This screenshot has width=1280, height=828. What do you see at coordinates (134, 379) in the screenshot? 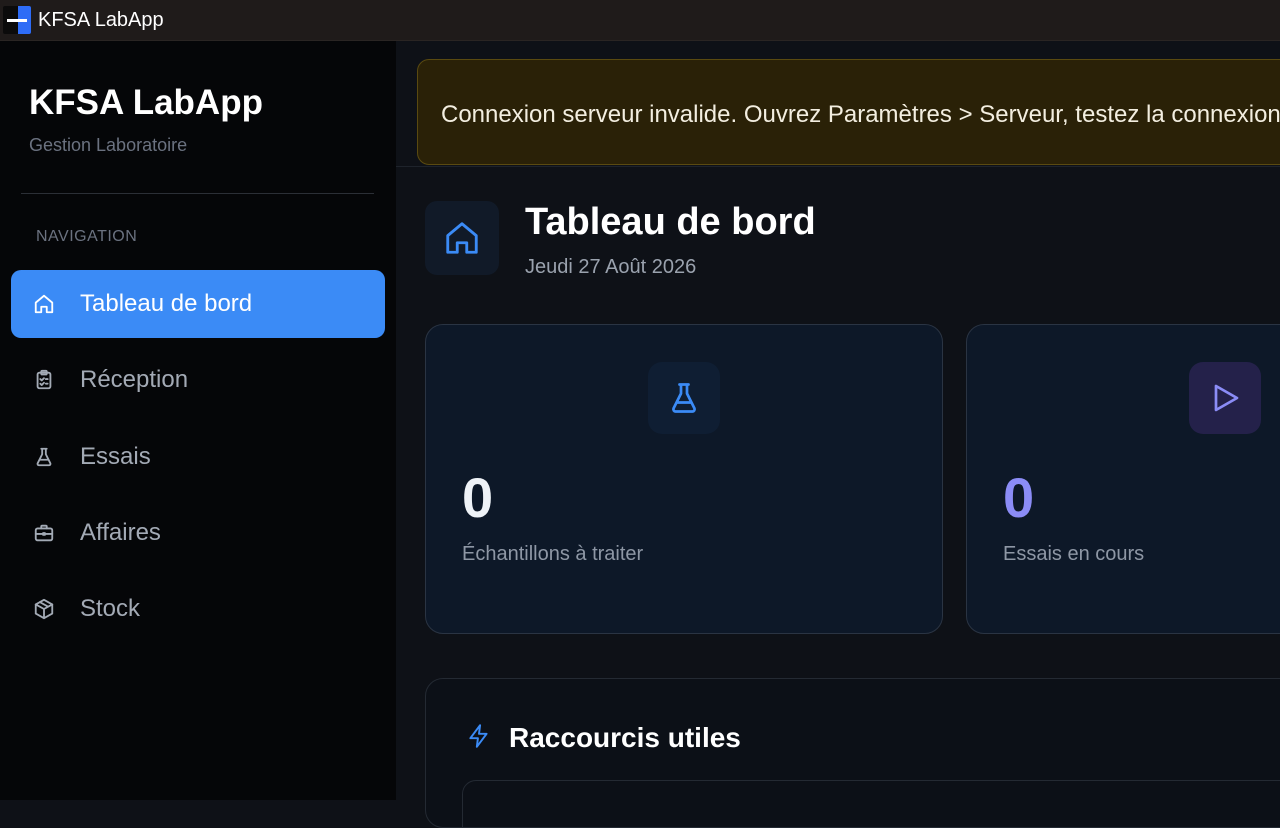
I see `sidebar-item-label: Réception` at bounding box center [134, 379].